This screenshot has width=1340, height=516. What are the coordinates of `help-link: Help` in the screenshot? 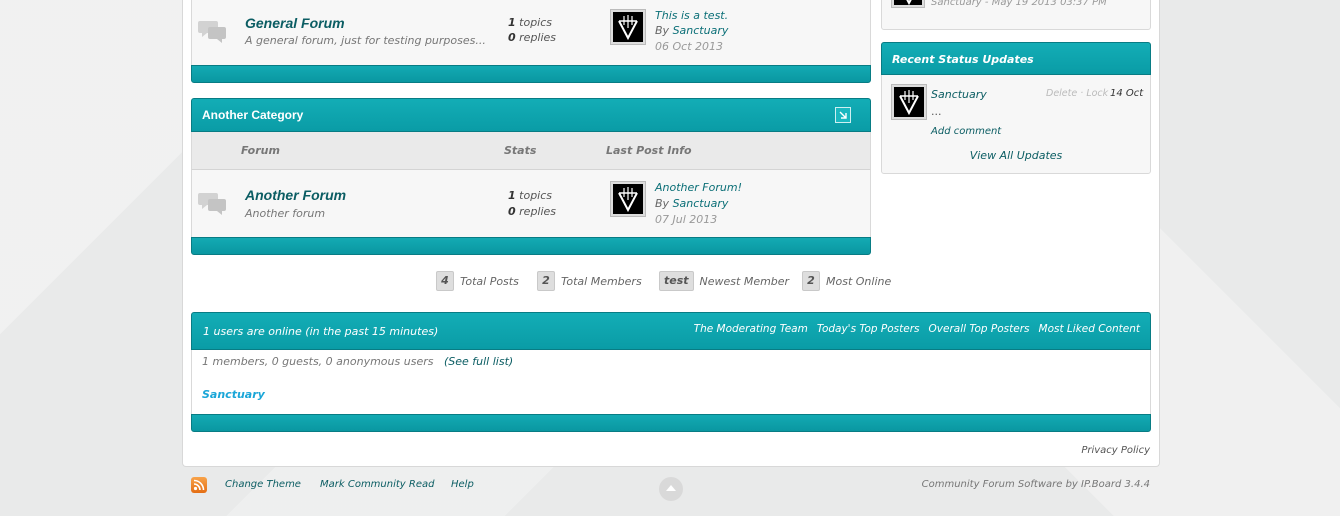 It's located at (462, 484).